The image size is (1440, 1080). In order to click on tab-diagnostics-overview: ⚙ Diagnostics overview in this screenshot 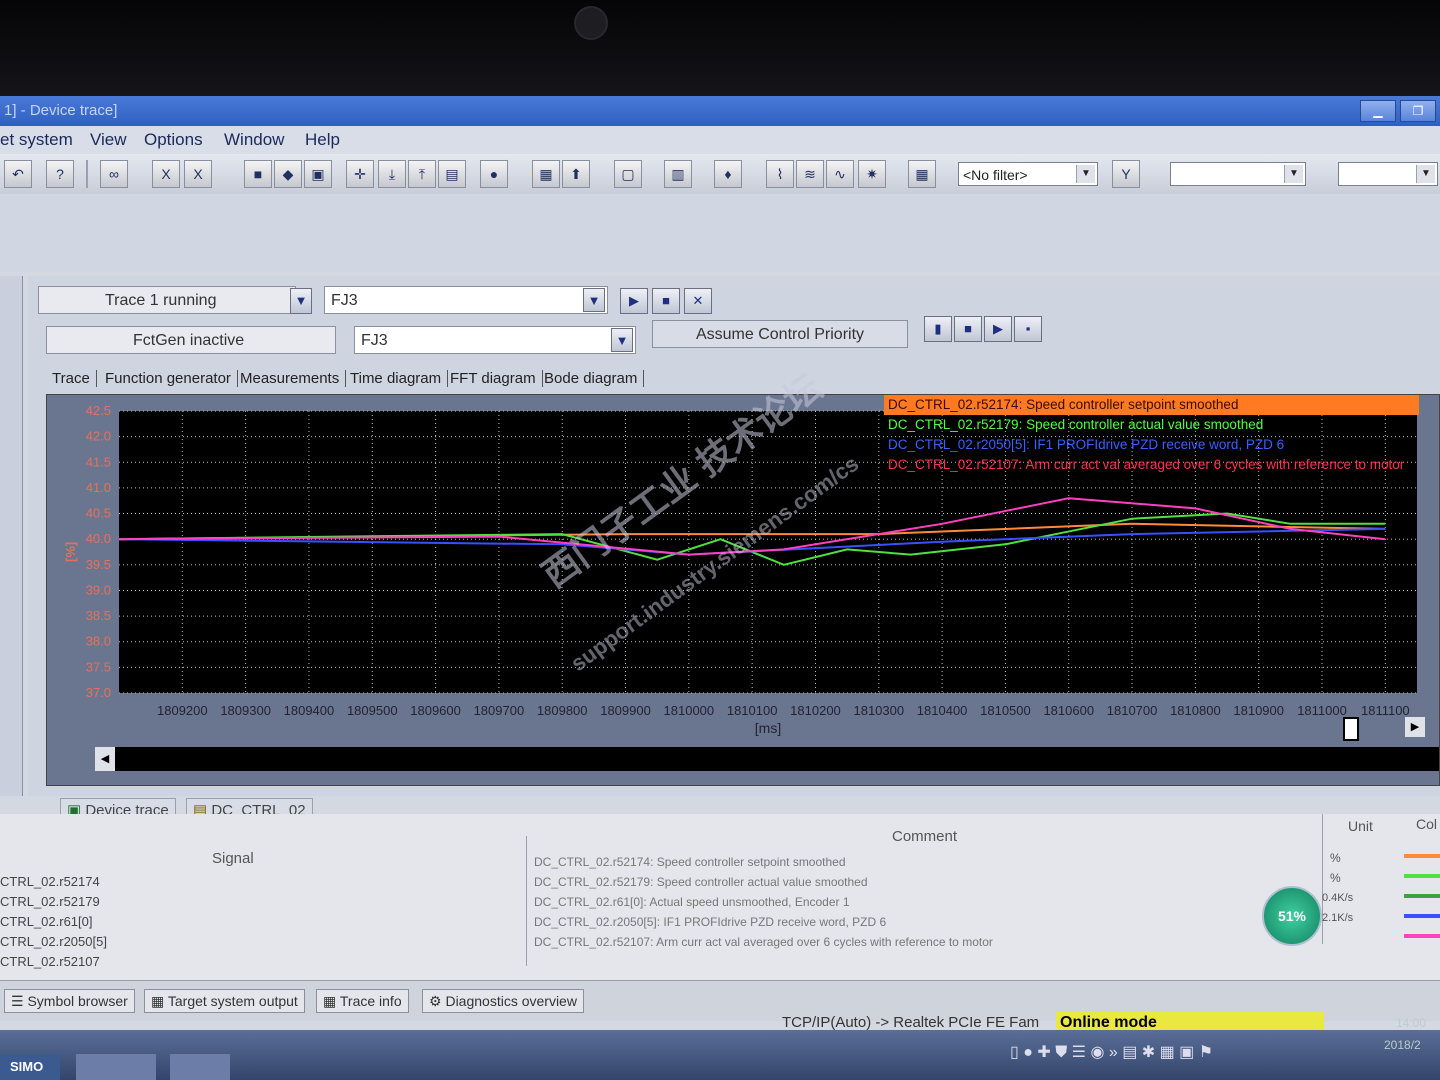, I will do `click(503, 1001)`.